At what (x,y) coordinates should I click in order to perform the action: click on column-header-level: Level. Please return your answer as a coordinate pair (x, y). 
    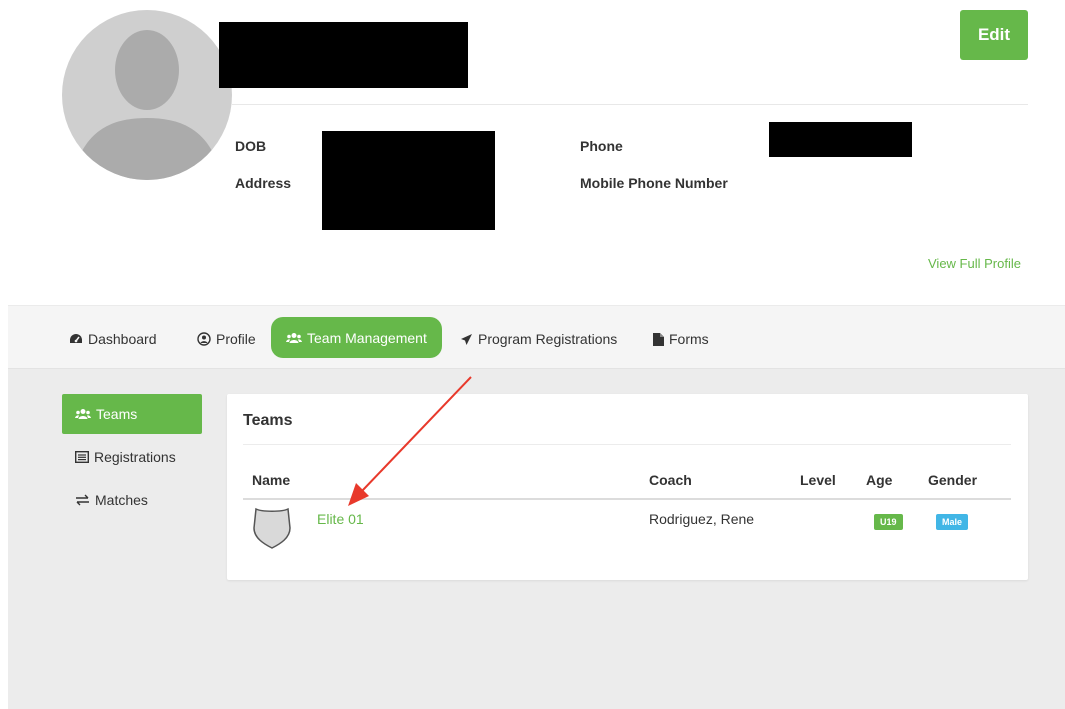
    Looking at the image, I should click on (818, 480).